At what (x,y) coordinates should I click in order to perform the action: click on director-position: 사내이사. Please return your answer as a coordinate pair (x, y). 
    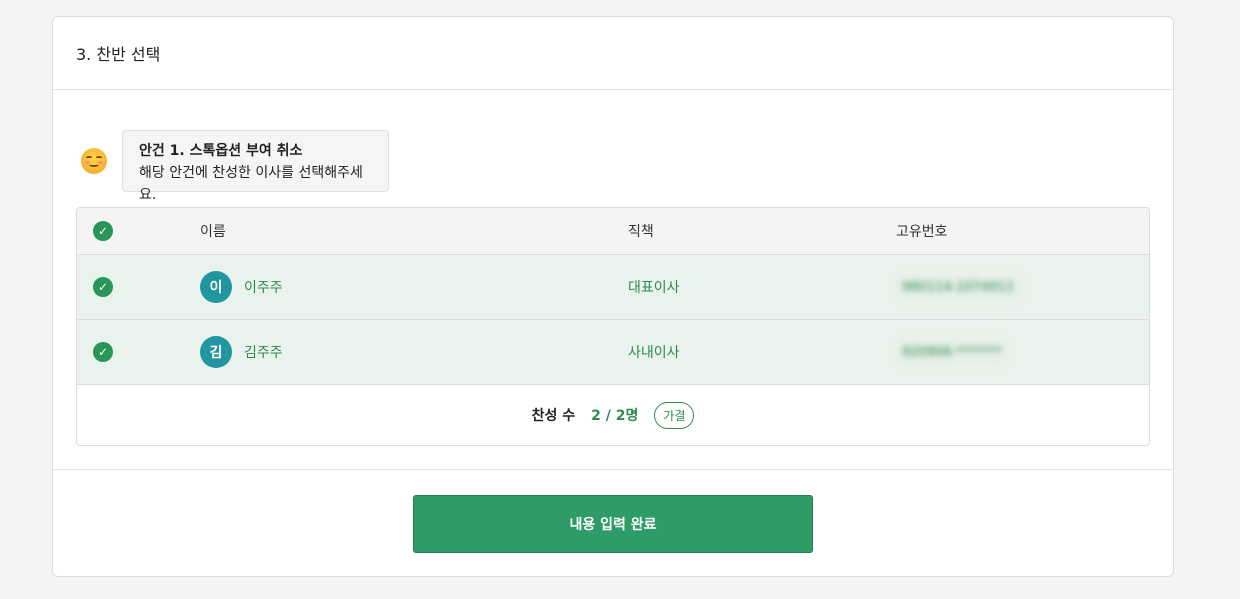
    Looking at the image, I should click on (654, 353).